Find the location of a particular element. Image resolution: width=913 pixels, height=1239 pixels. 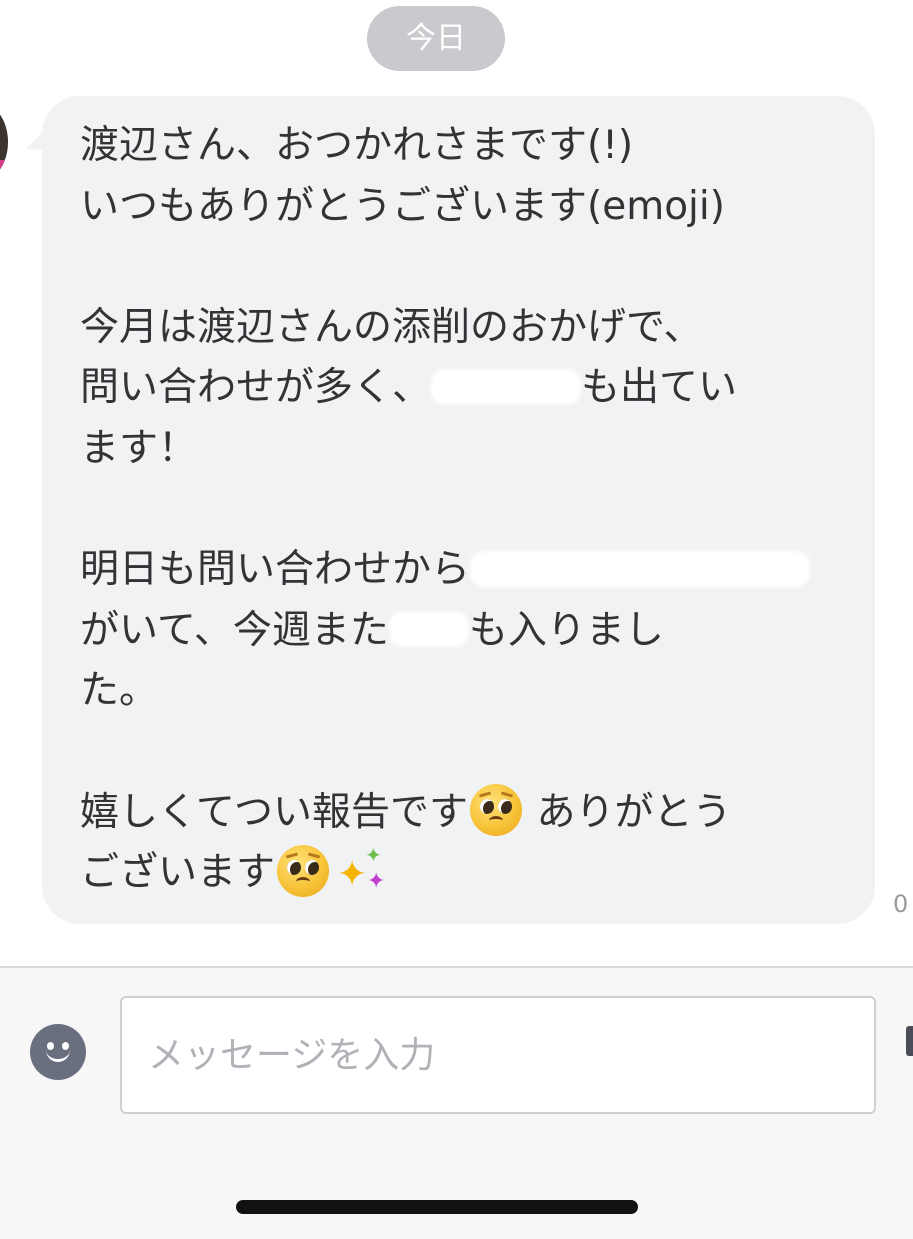

home-indicator is located at coordinates (437, 1207).